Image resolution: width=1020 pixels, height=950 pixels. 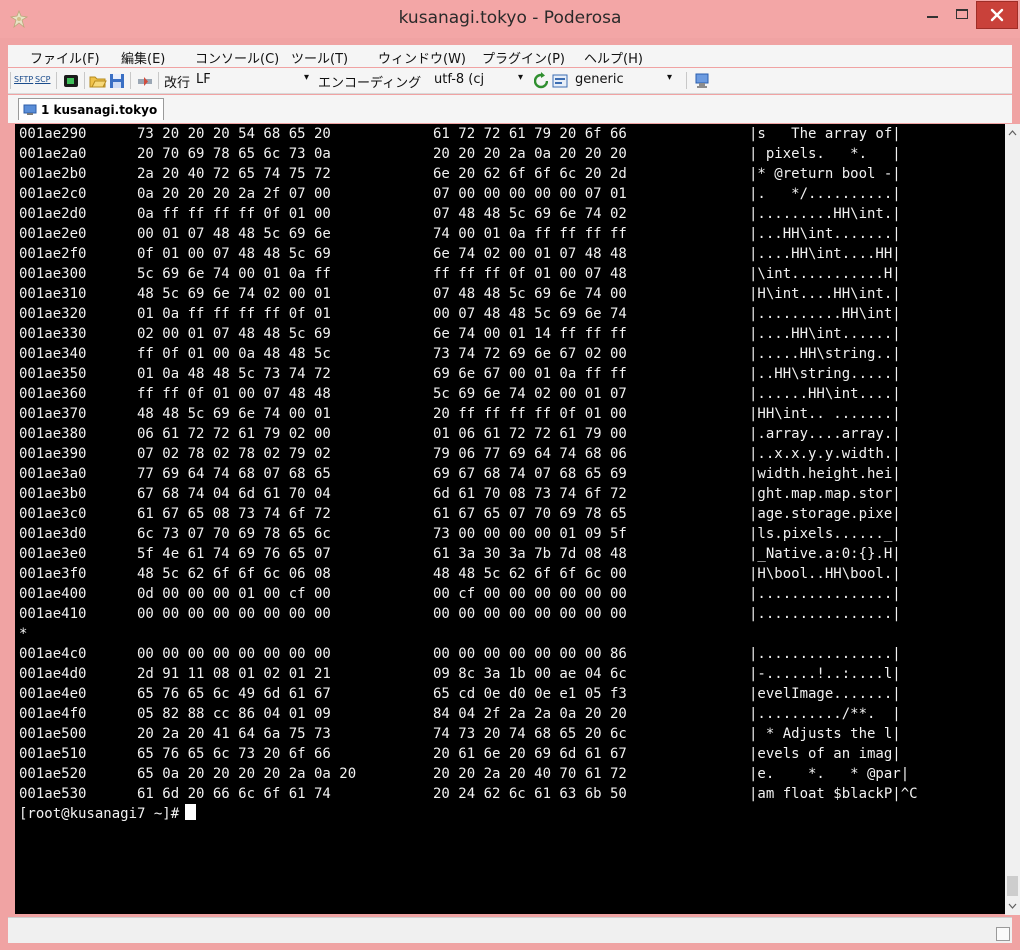 I want to click on ascii-column: |......HH\int....|, so click(x=825, y=394).